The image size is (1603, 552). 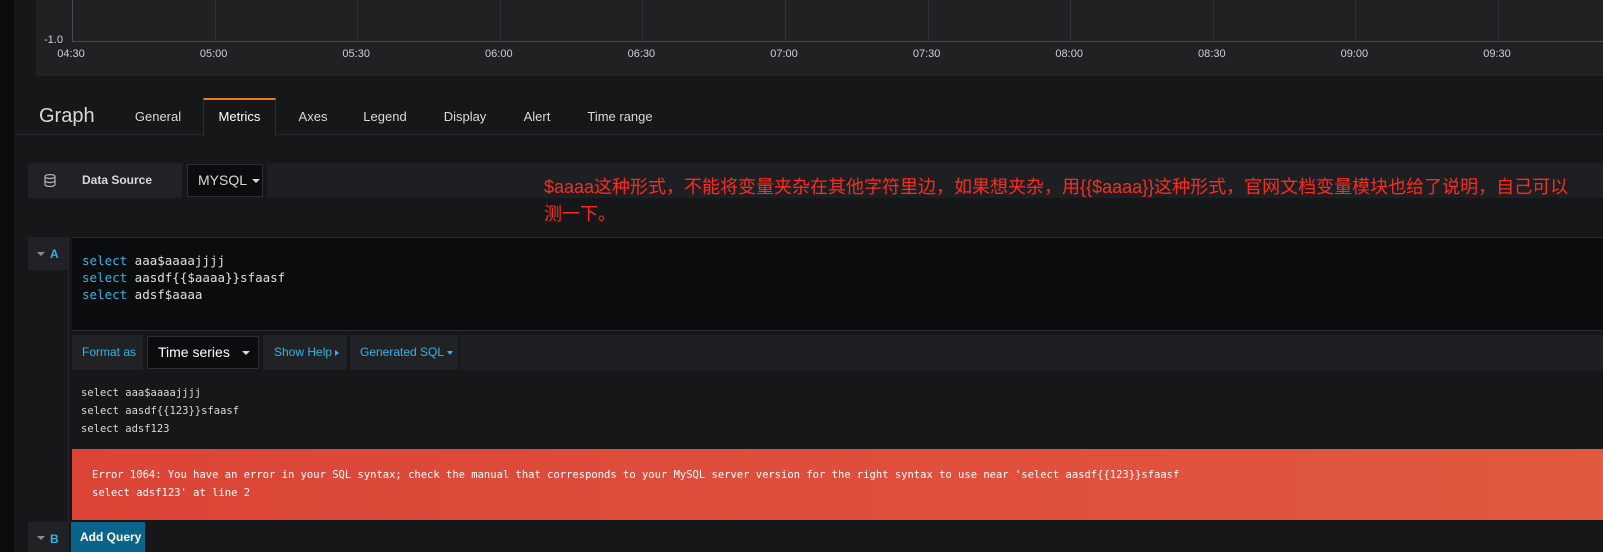 What do you see at coordinates (67, 116) in the screenshot?
I see `editor-title: Graph` at bounding box center [67, 116].